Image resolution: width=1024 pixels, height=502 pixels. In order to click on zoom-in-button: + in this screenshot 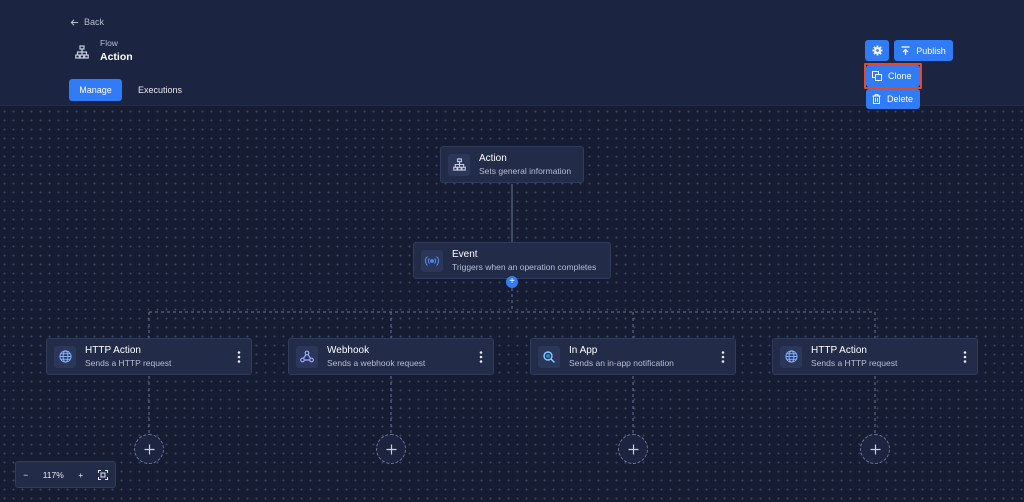, I will do `click(80, 475)`.